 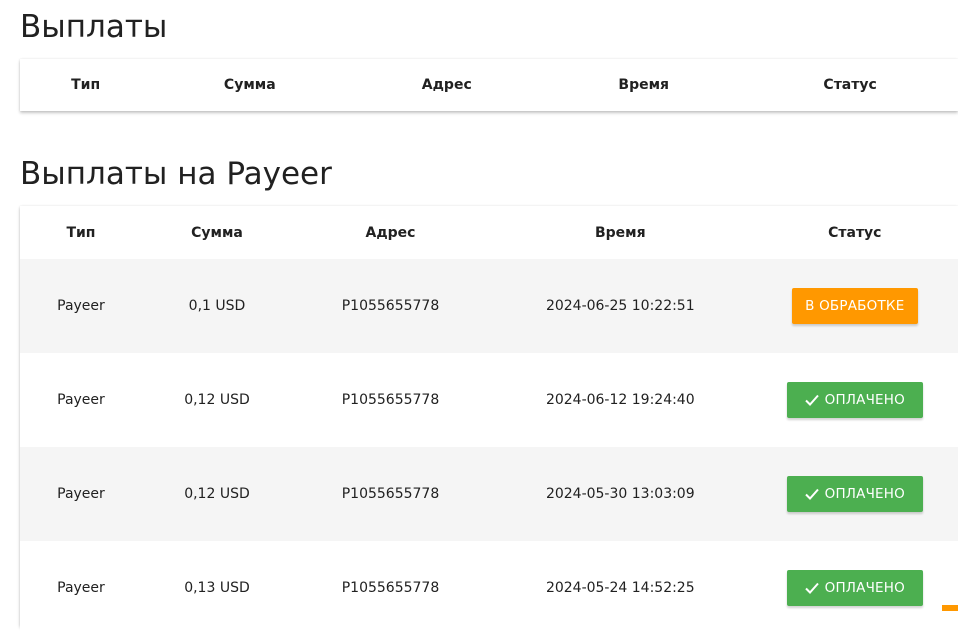 I want to click on cell-amount: 0,1 USD, so click(x=217, y=306).